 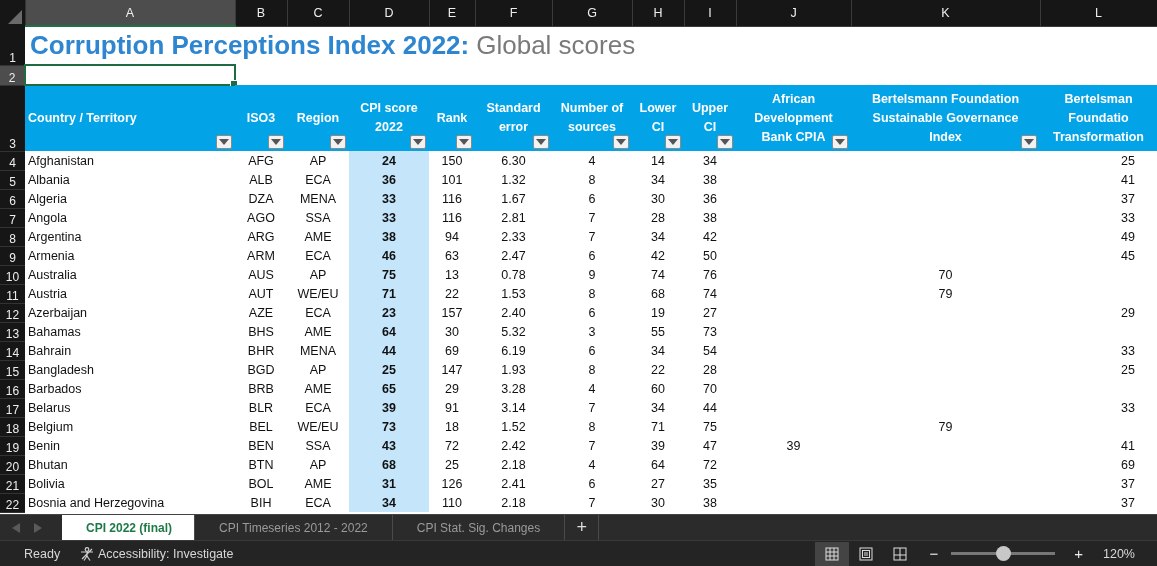 What do you see at coordinates (87, 553) in the screenshot?
I see `person-icon` at bounding box center [87, 553].